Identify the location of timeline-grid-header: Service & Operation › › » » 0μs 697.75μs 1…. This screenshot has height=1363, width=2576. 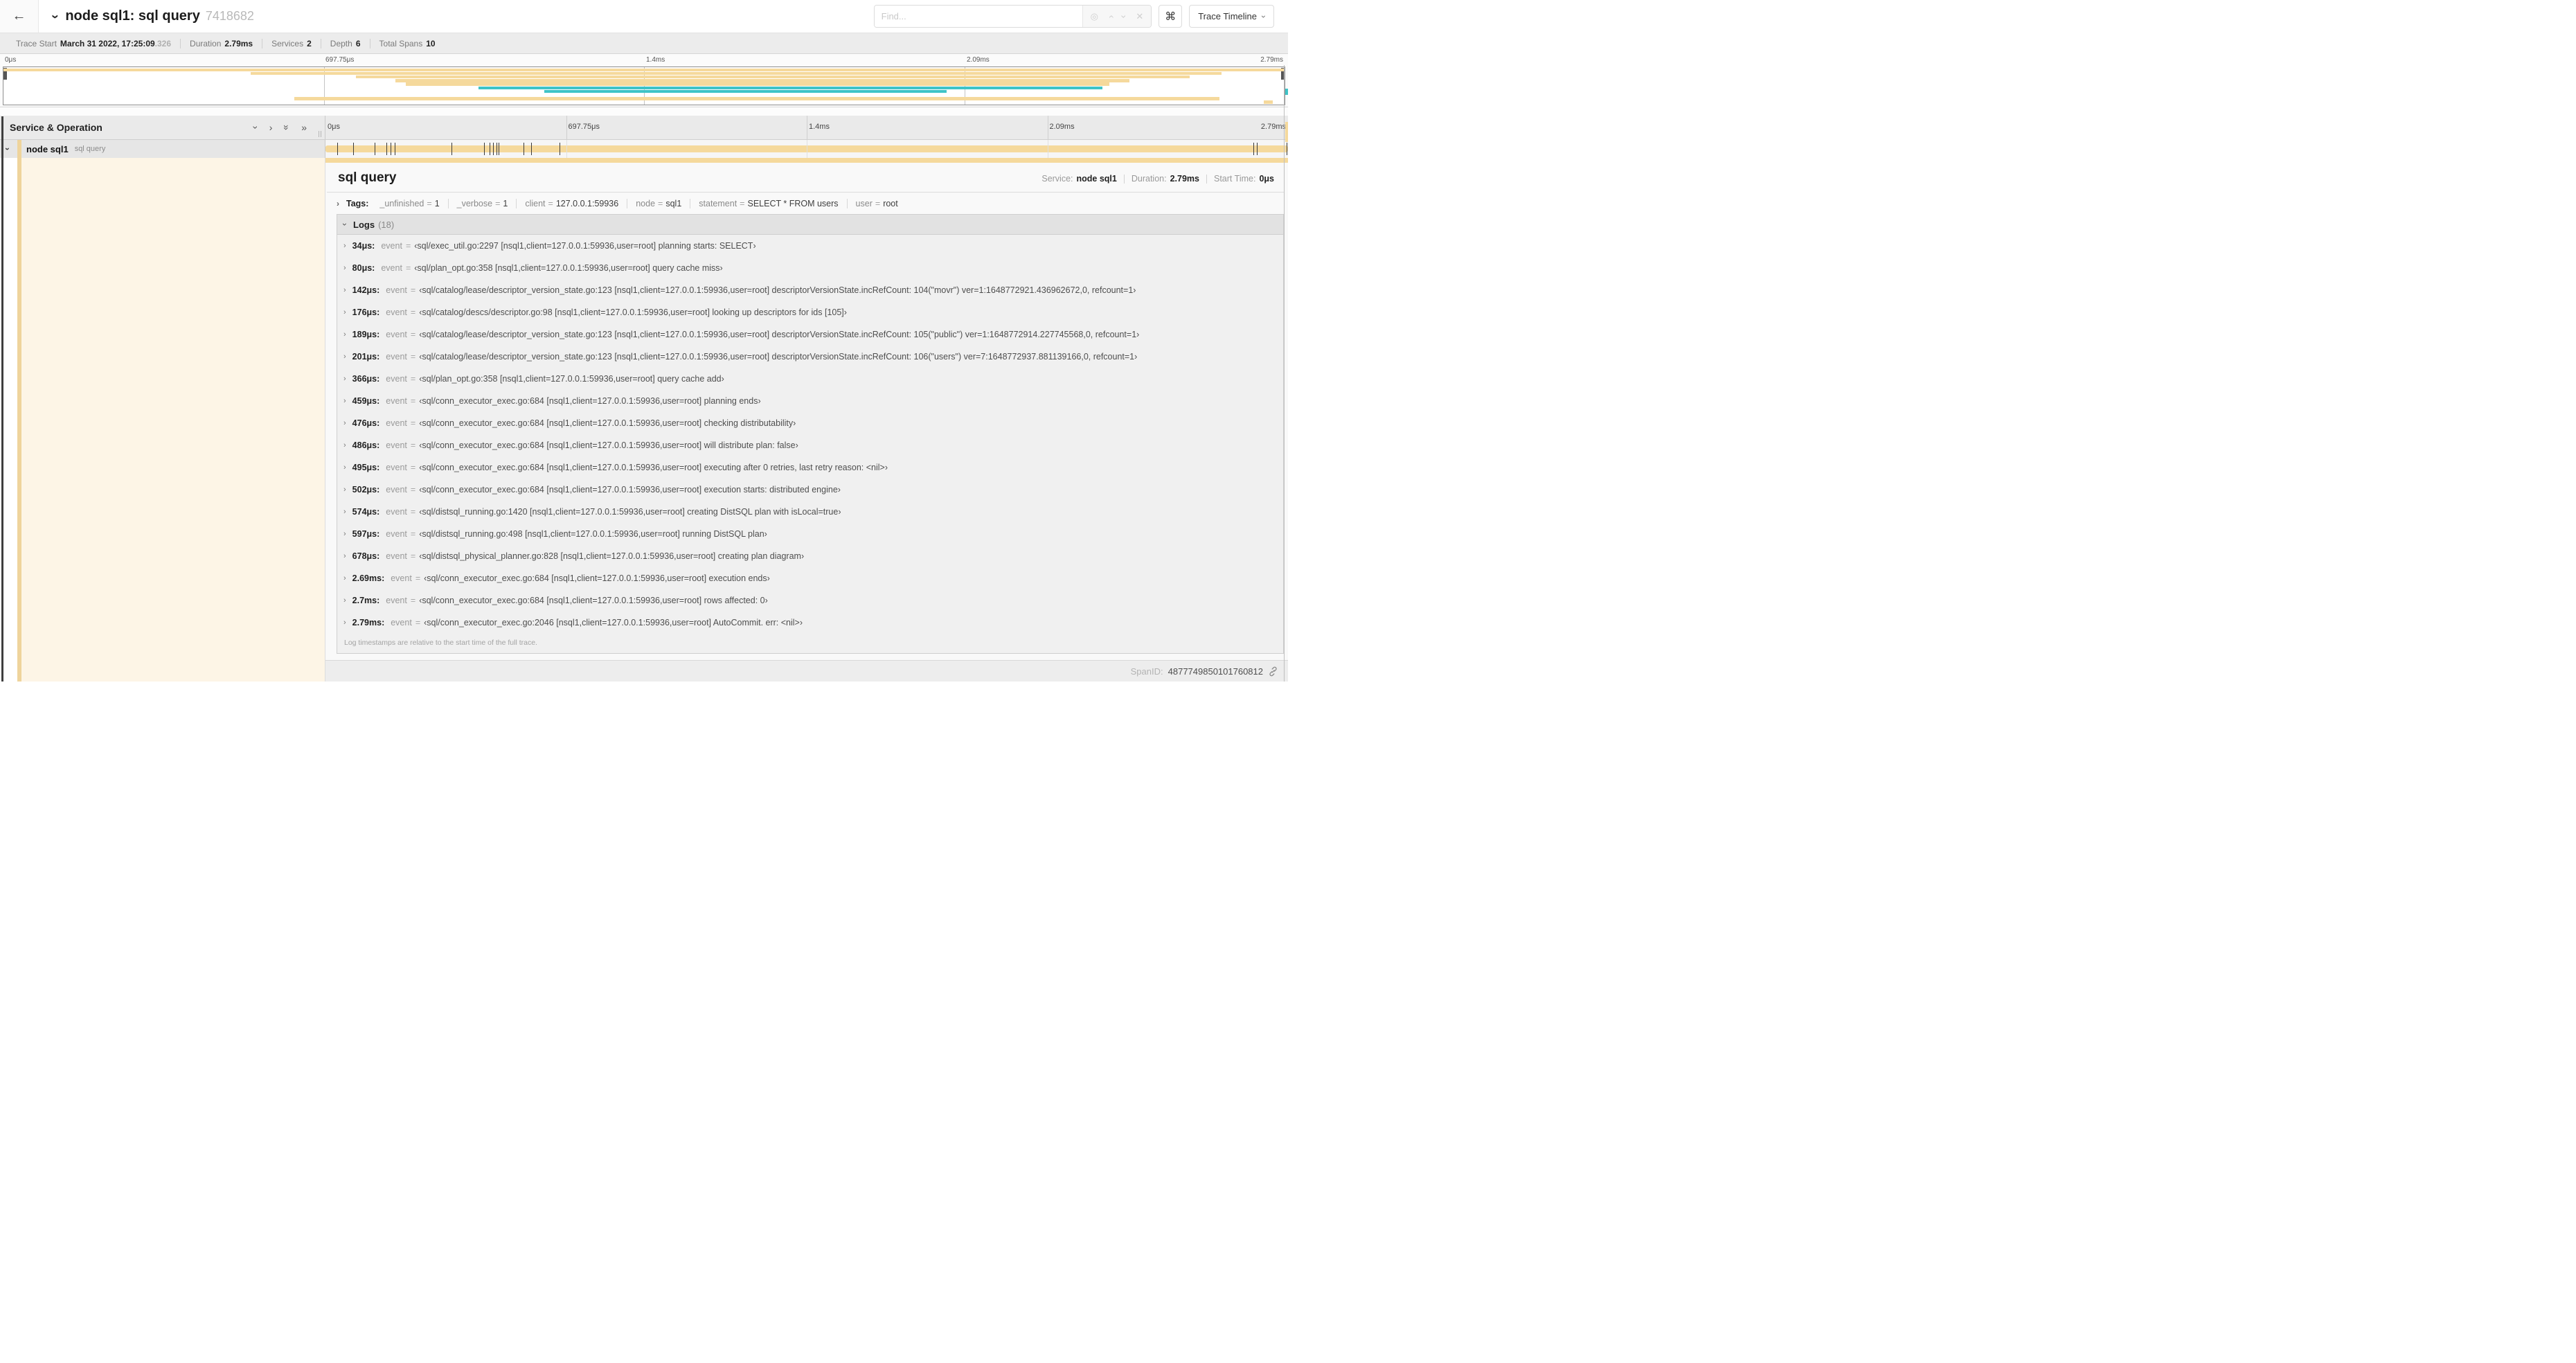
(644, 128).